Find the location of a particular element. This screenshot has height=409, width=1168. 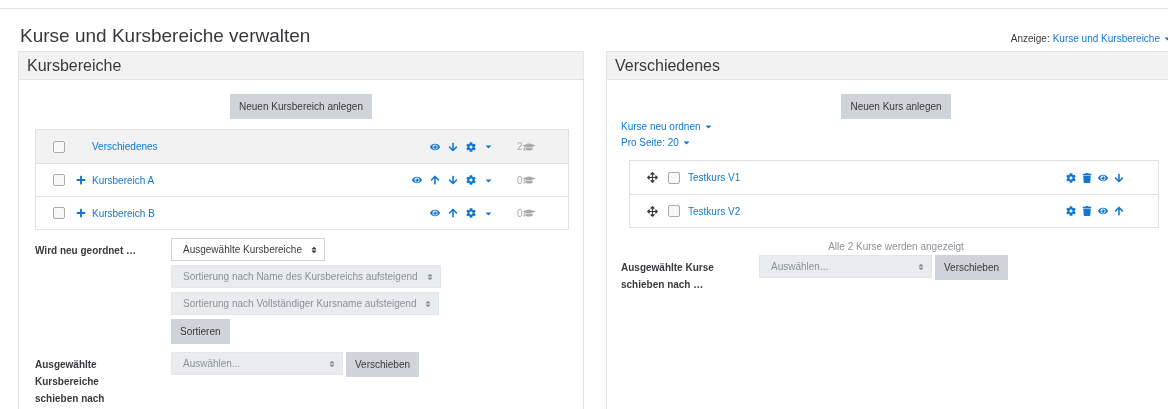

per-page-link: Pro Seite: 20 is located at coordinates (650, 142).